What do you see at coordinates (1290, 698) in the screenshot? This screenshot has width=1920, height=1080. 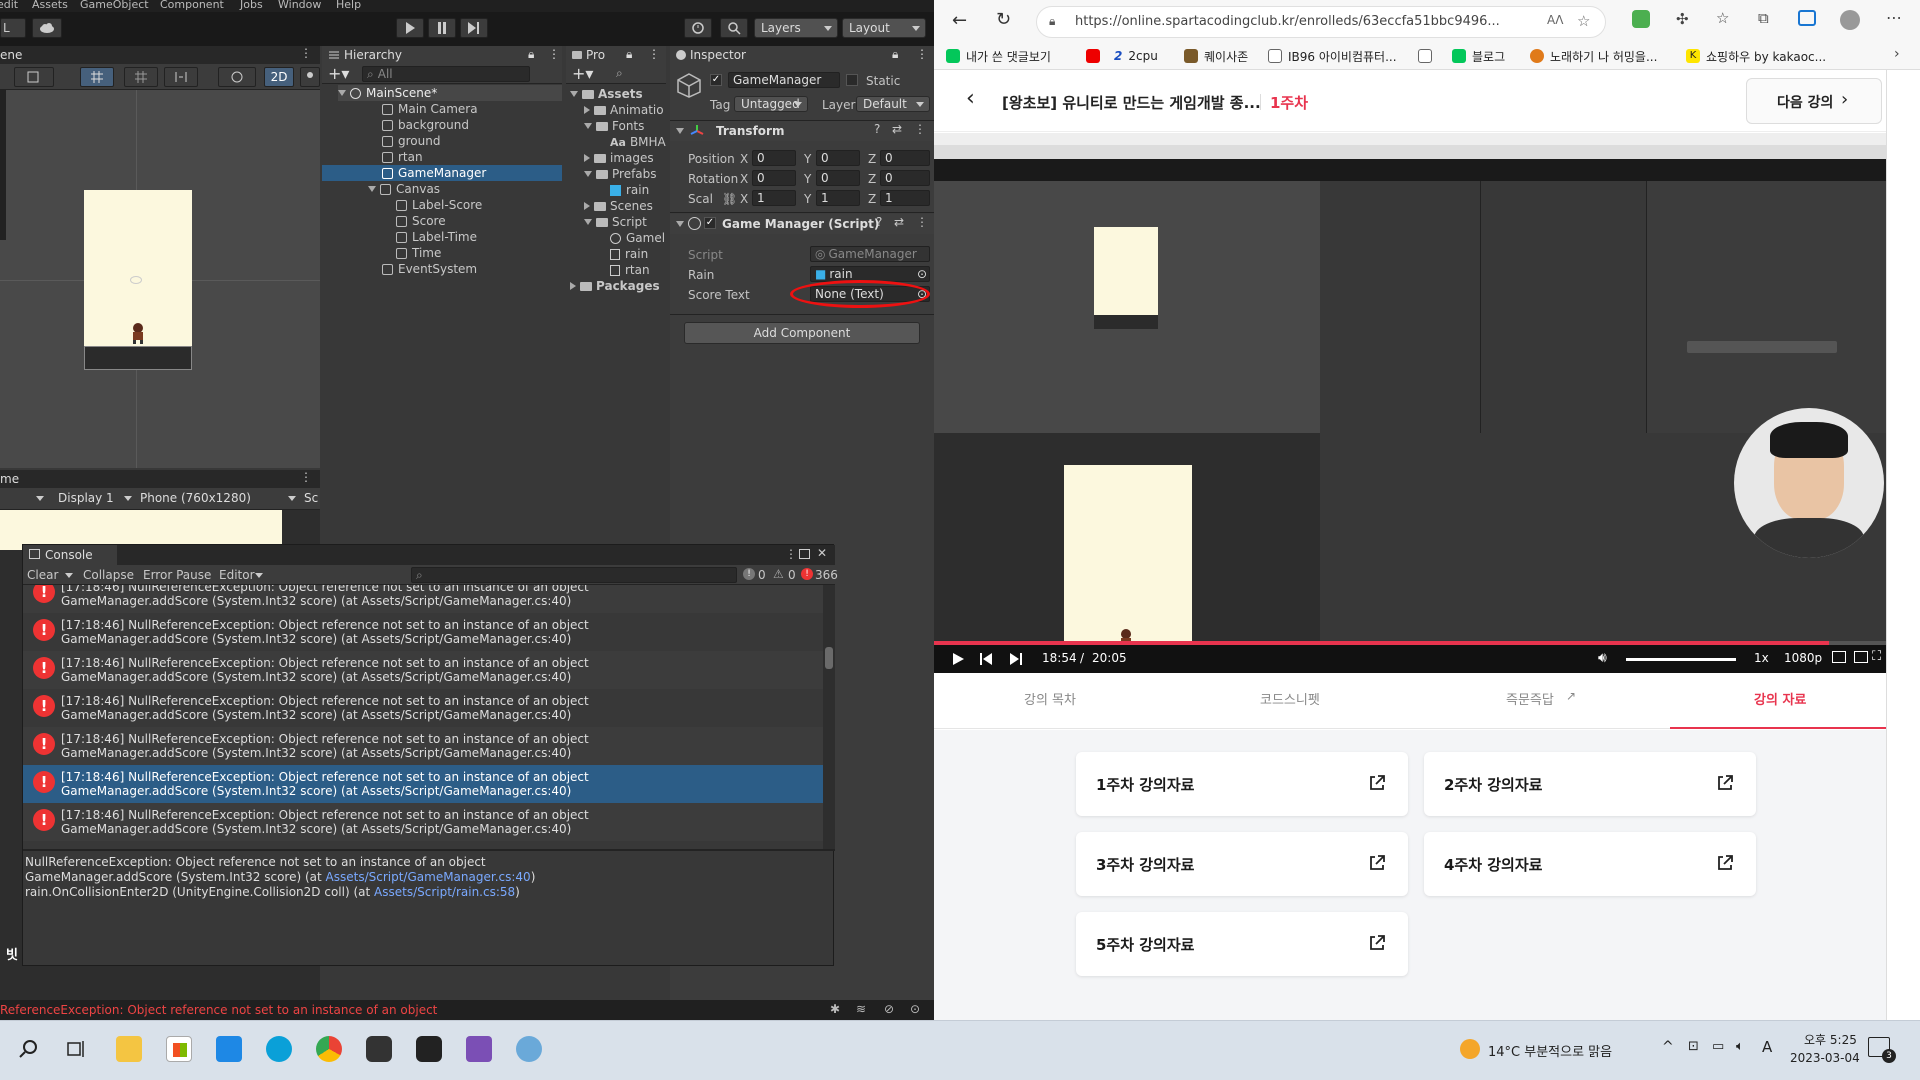 I see `tab-code-snippets: 코드스니펫` at bounding box center [1290, 698].